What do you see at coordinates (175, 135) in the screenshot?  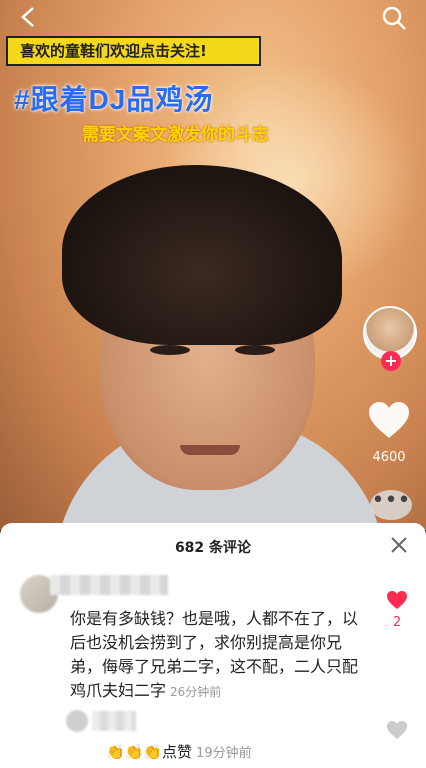 I see `video-subline: 需要文案文激发你的斗志` at bounding box center [175, 135].